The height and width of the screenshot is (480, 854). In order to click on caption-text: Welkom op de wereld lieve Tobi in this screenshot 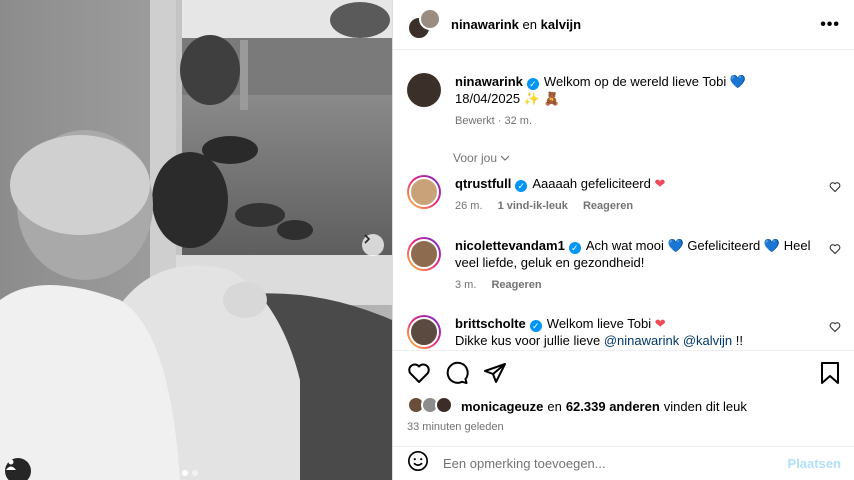, I will do `click(635, 81)`.